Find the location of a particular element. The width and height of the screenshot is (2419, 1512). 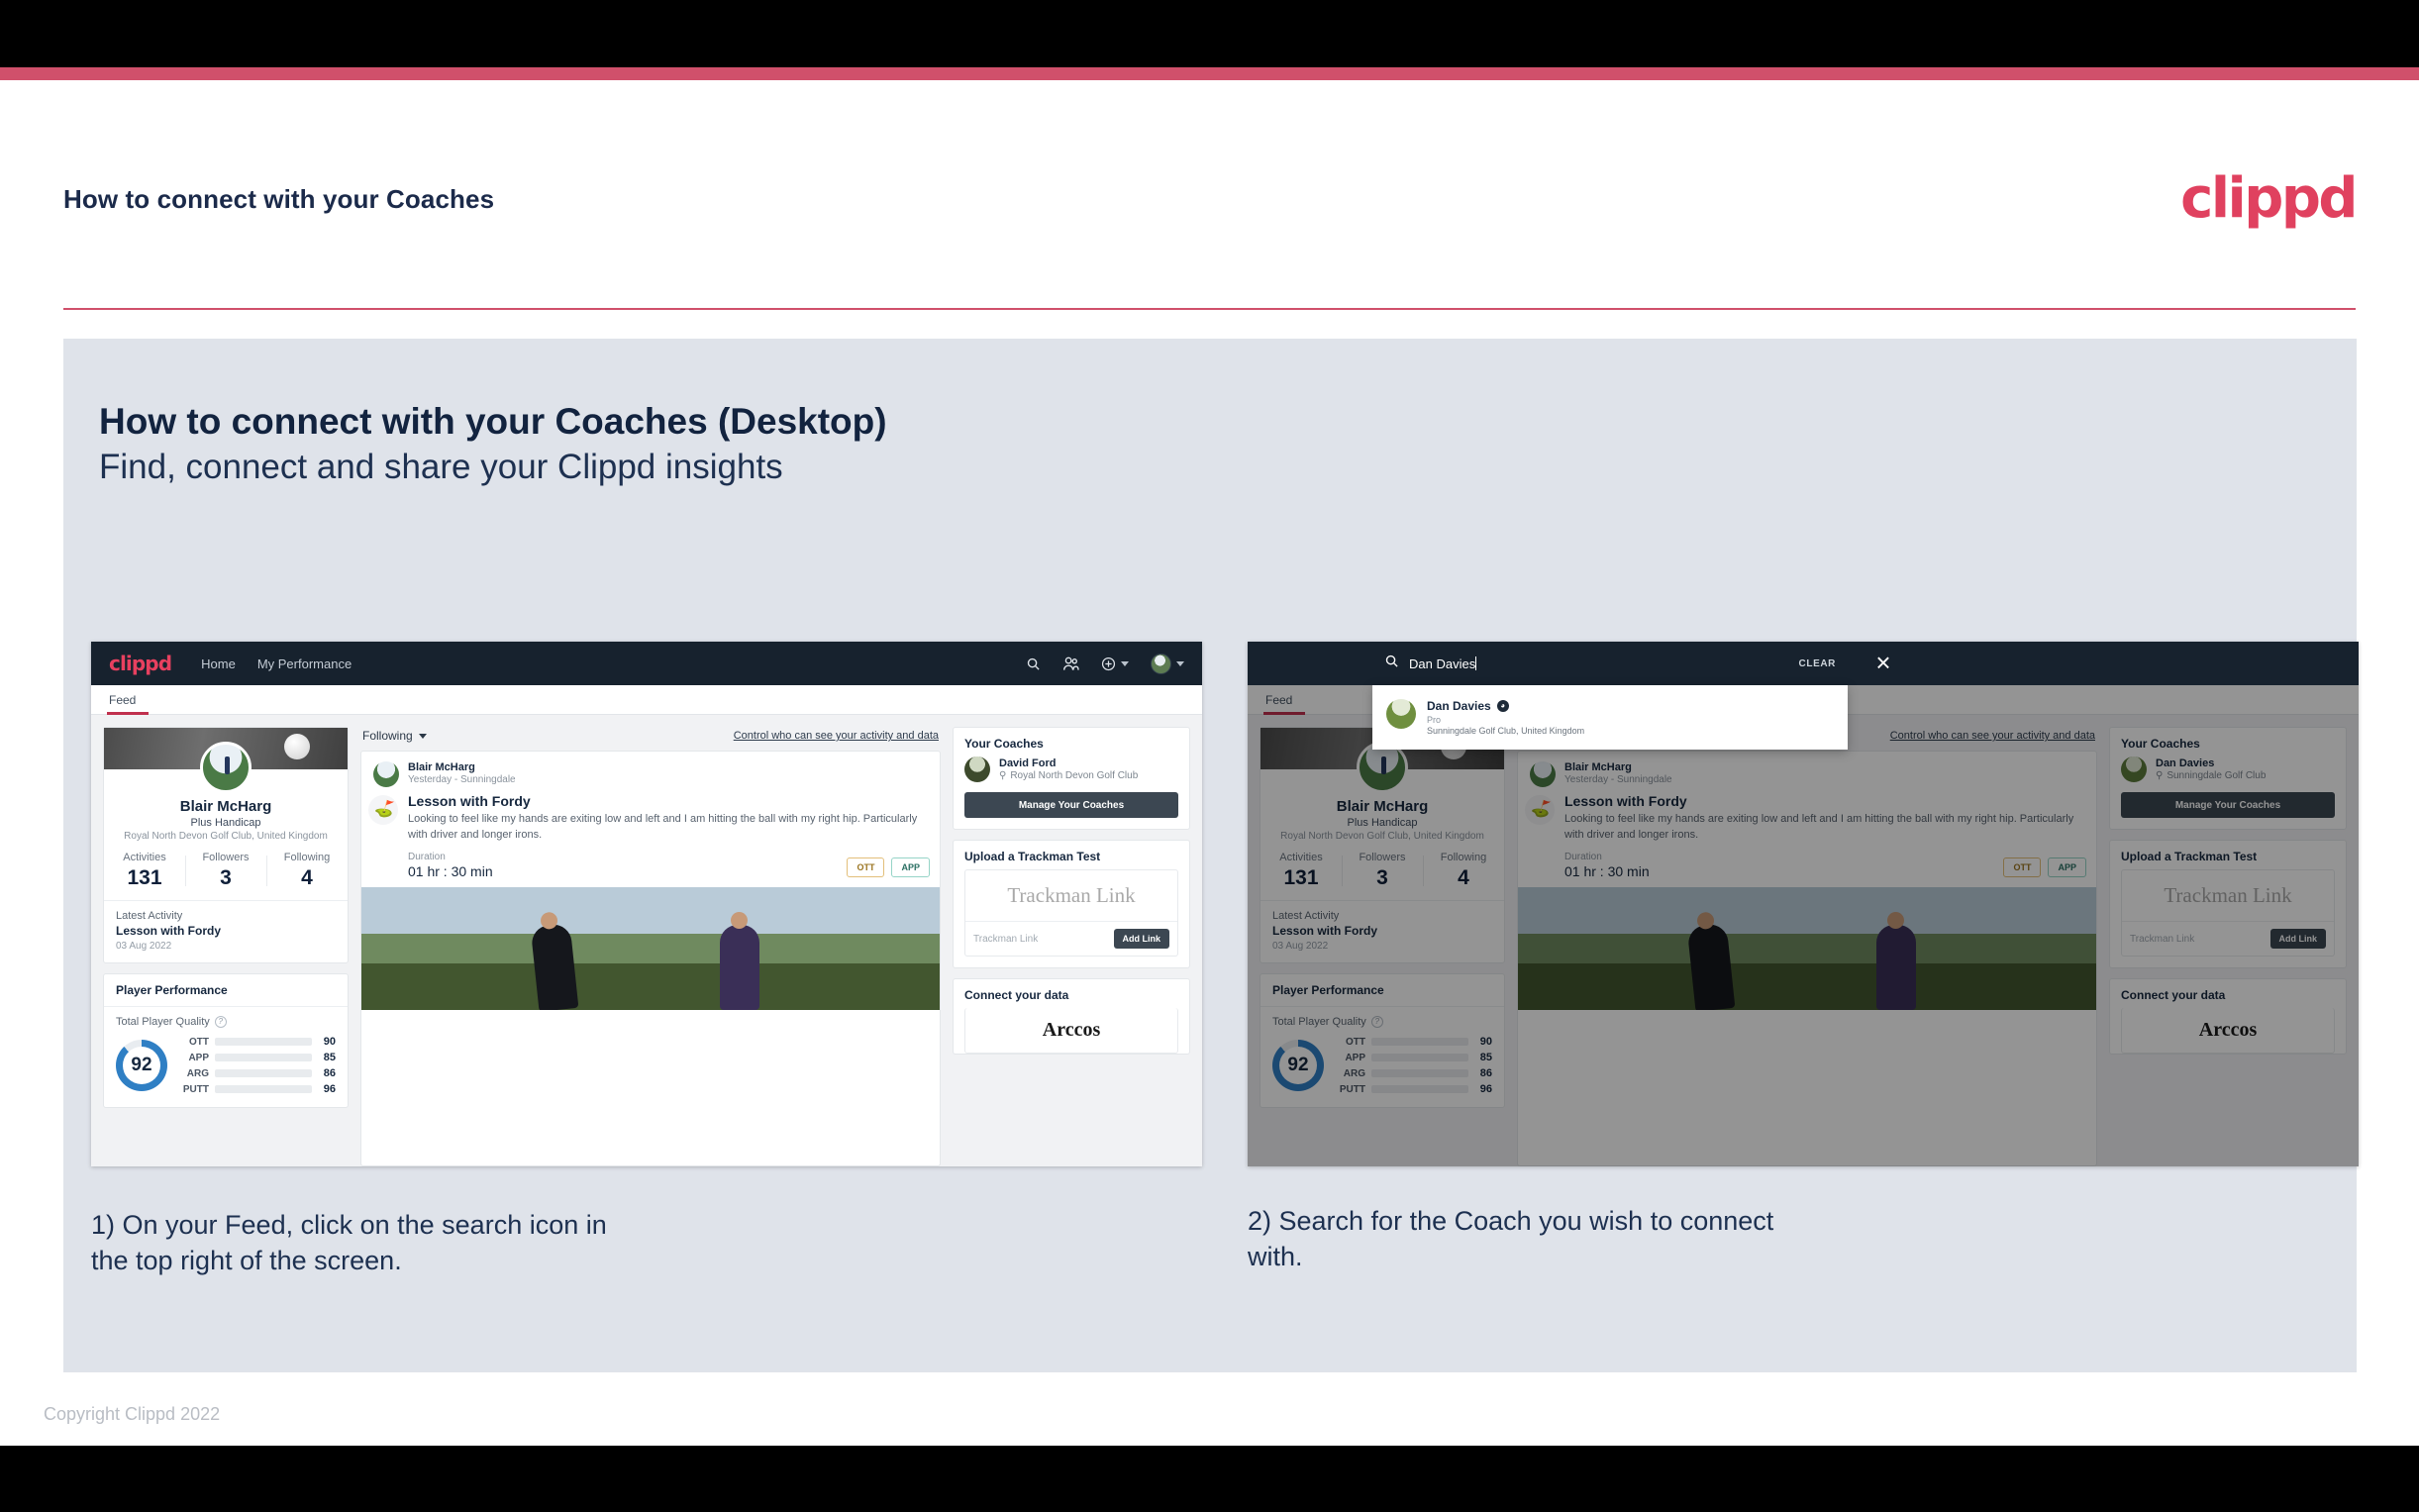

tpq-score: 92 is located at coordinates (141, 1065).